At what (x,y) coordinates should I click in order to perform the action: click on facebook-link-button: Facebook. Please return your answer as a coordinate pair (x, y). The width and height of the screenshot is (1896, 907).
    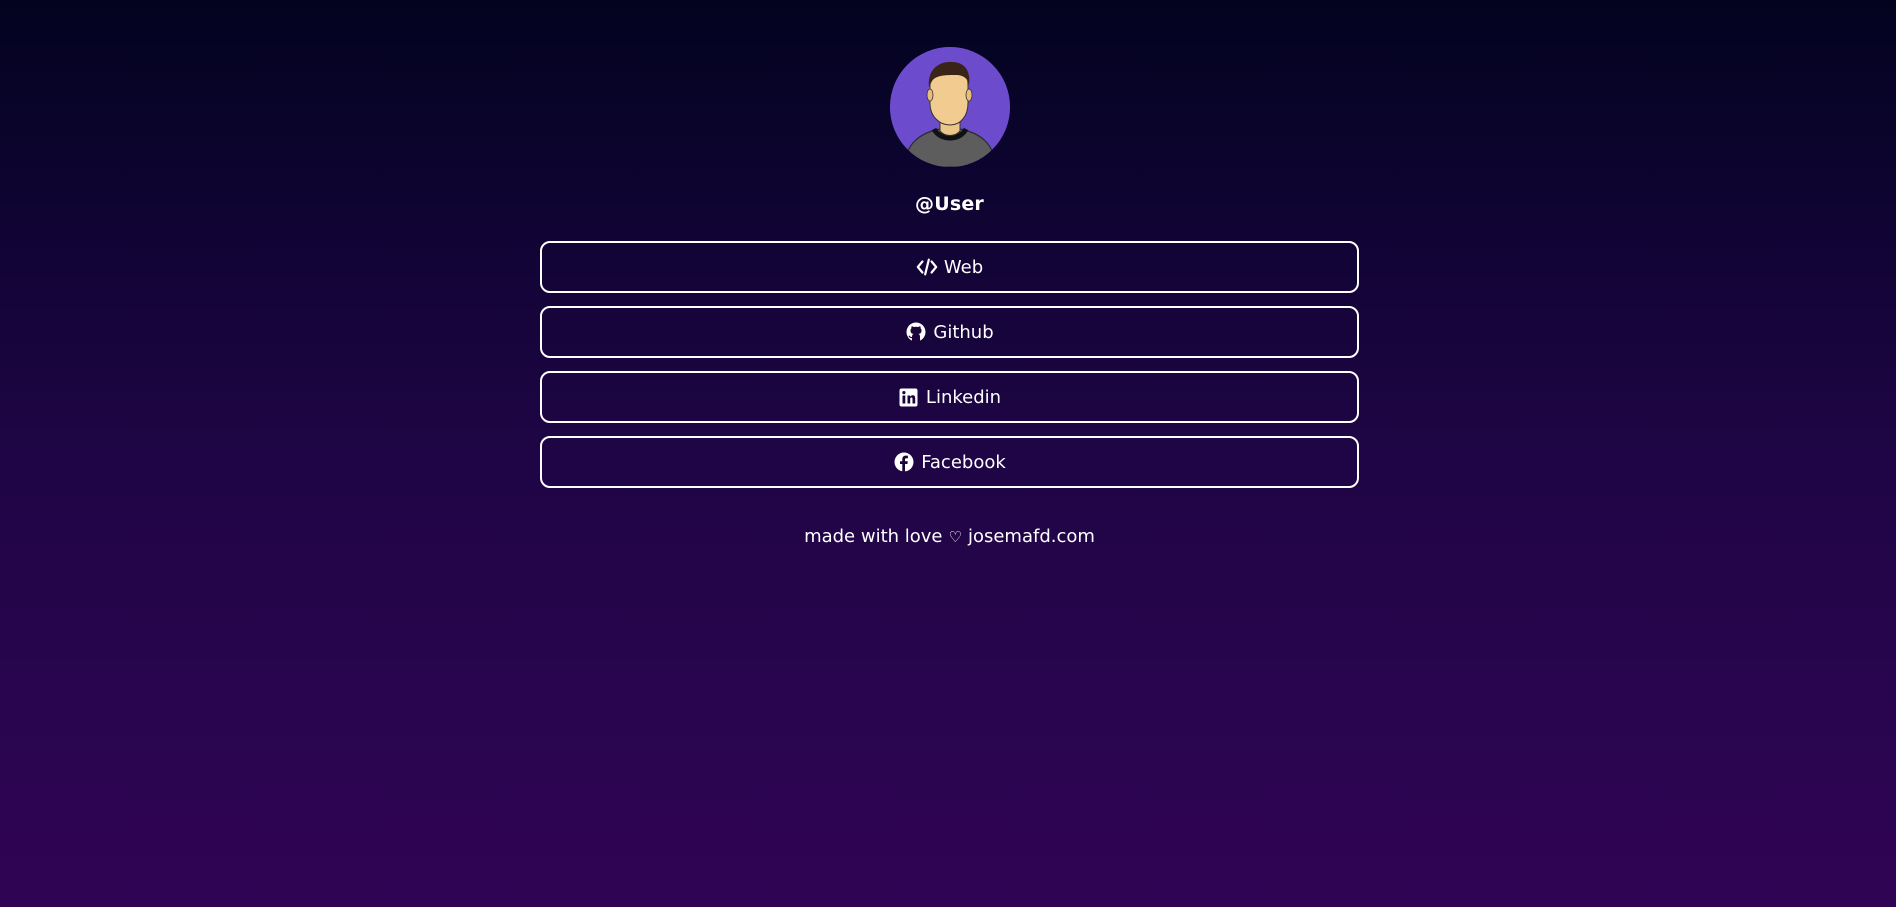
    Looking at the image, I should click on (949, 462).